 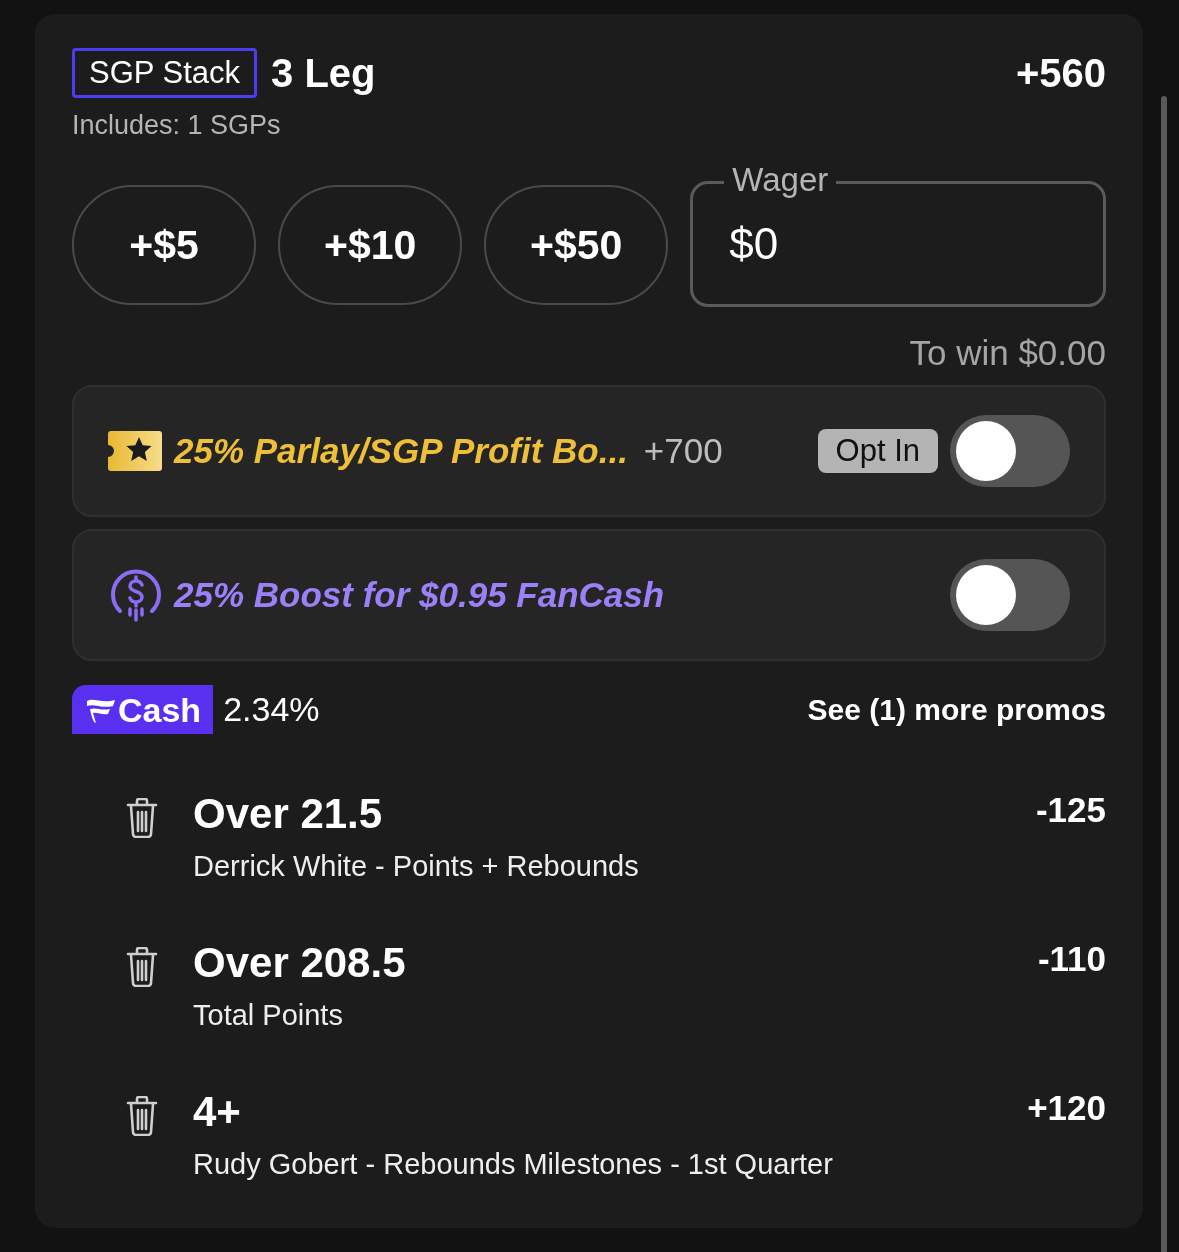 I want to click on promo-label: 25% Boost for $0.95 FanCash, so click(x=419, y=595).